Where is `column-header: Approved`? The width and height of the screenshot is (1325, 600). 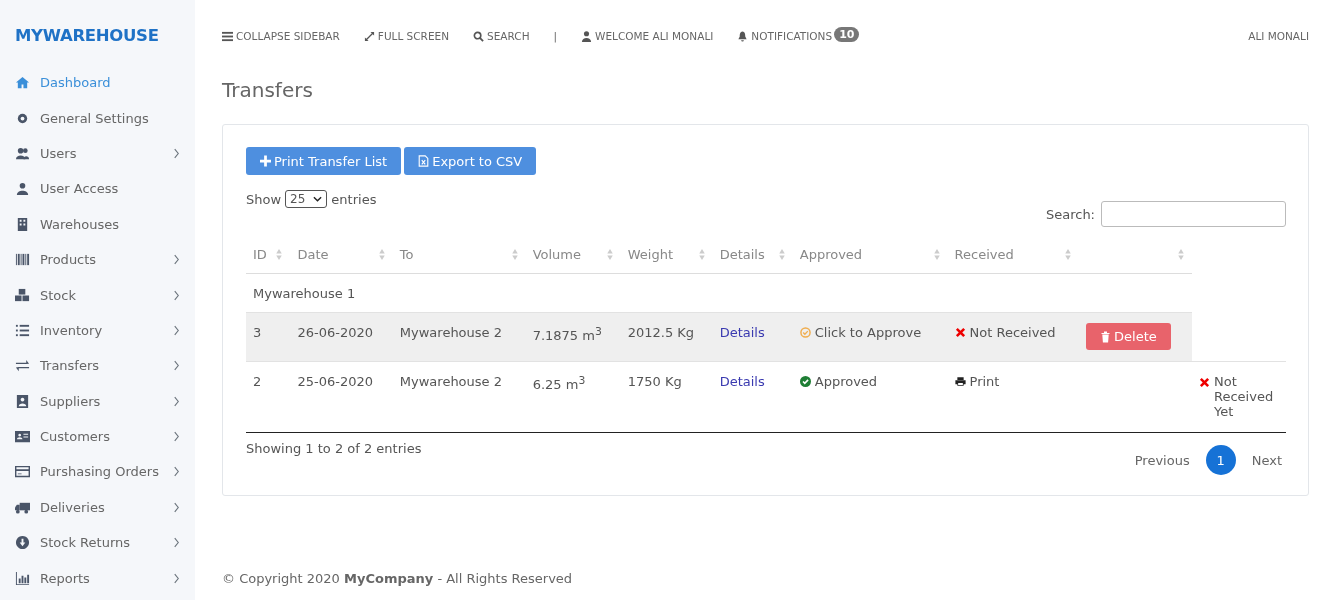
column-header: Approved is located at coordinates (870, 254).